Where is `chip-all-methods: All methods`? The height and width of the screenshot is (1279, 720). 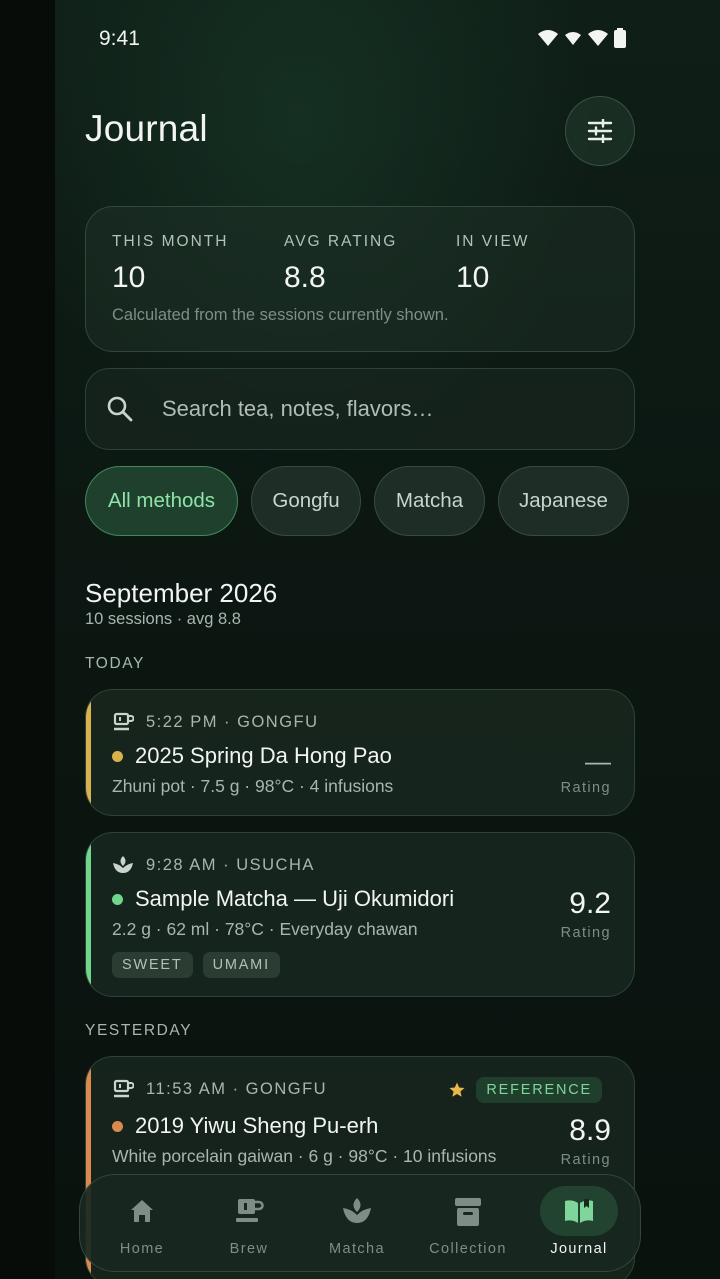
chip-all-methods: All methods is located at coordinates (161, 501).